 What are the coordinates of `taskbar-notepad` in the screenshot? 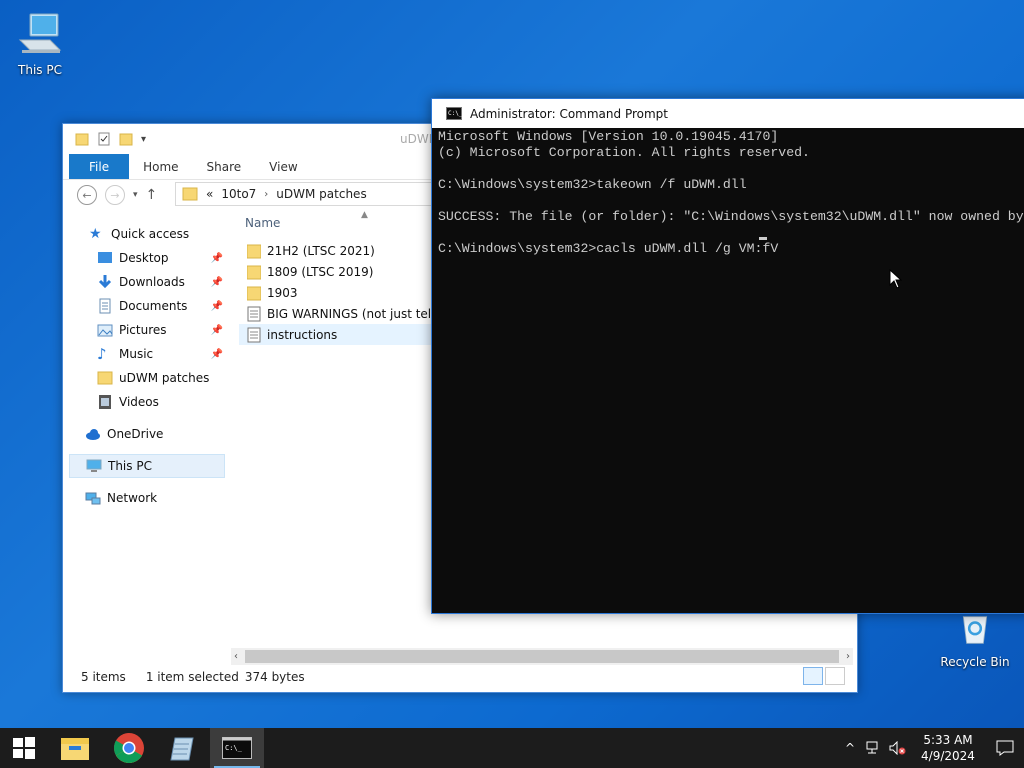 It's located at (183, 748).